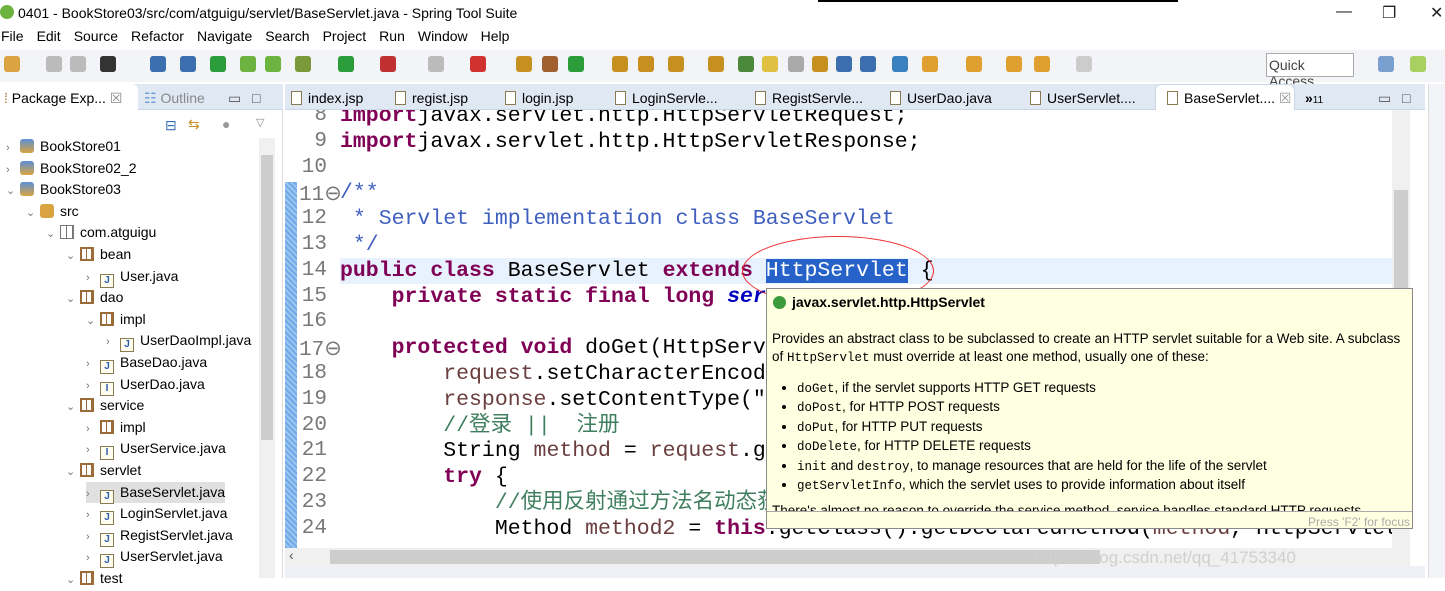 The width and height of the screenshot is (1445, 591). I want to click on filter-icon: ●, so click(226, 124).